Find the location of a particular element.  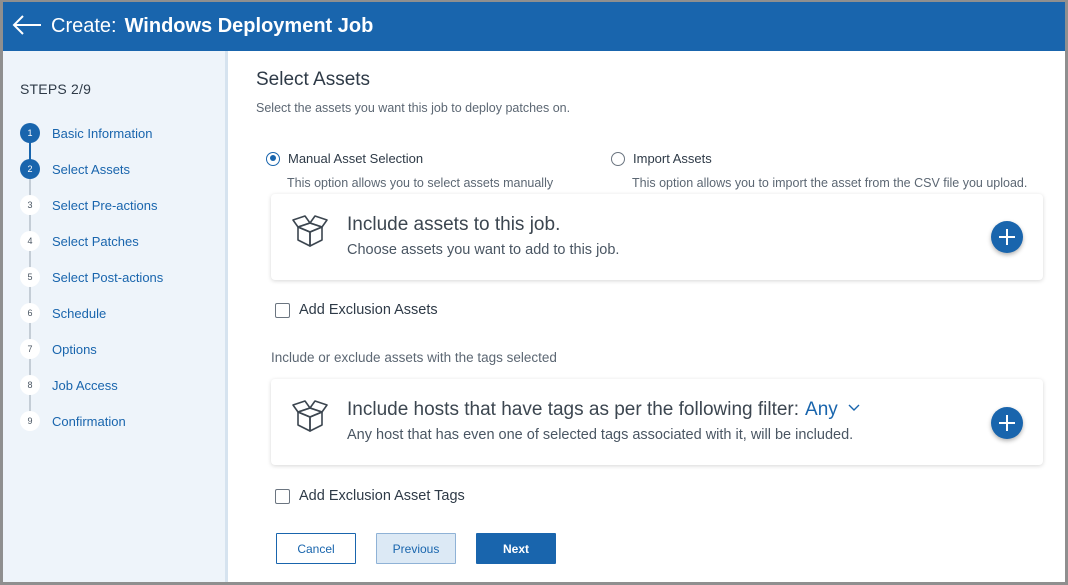

step-job-access: 8 Job Access is located at coordinates (69, 385).